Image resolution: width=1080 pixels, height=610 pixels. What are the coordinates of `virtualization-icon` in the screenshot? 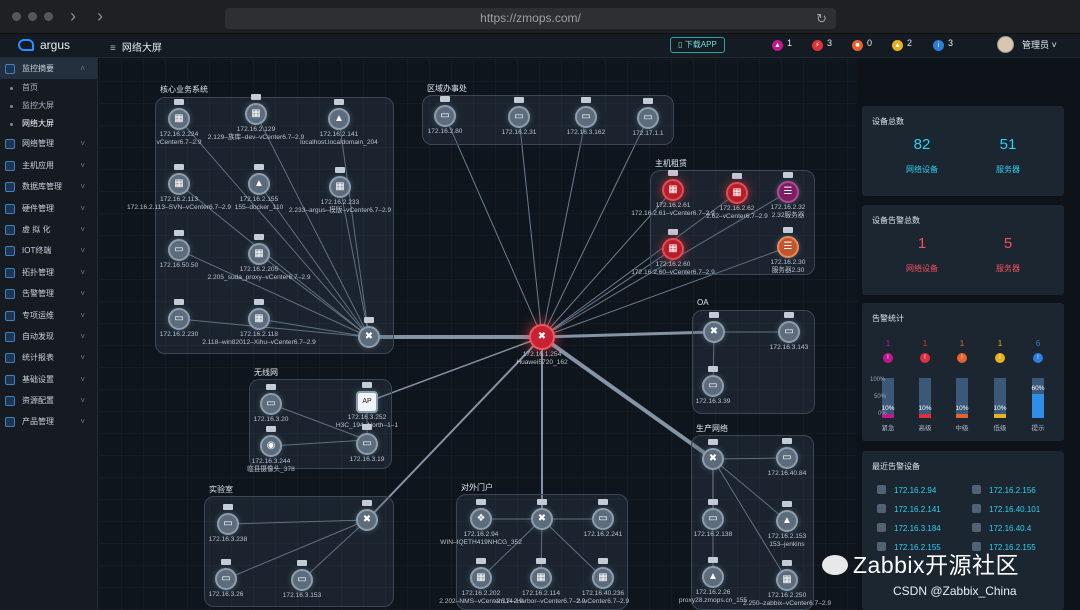 It's located at (10, 229).